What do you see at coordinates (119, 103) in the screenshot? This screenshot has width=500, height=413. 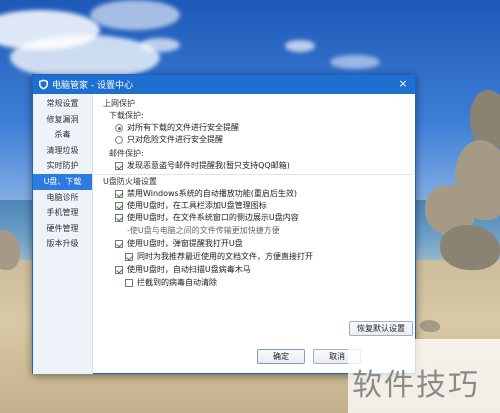 I see `section-online-protection: 上网保护` at bounding box center [119, 103].